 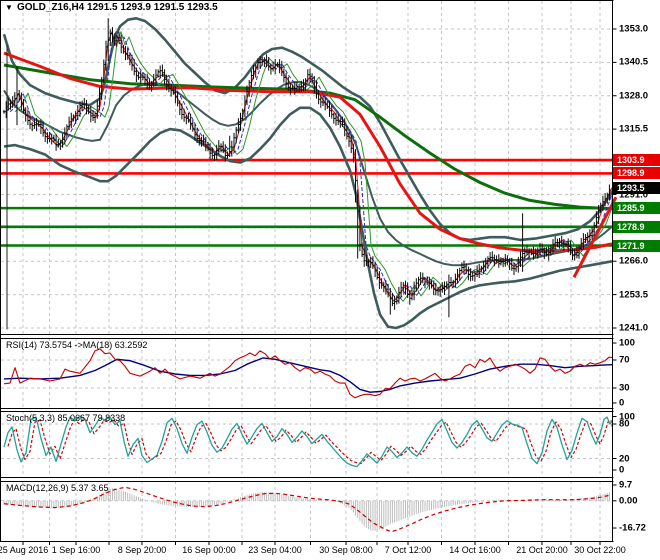 What do you see at coordinates (600, 550) in the screenshot?
I see `time-axis-label: 30 Oct 22:00` at bounding box center [600, 550].